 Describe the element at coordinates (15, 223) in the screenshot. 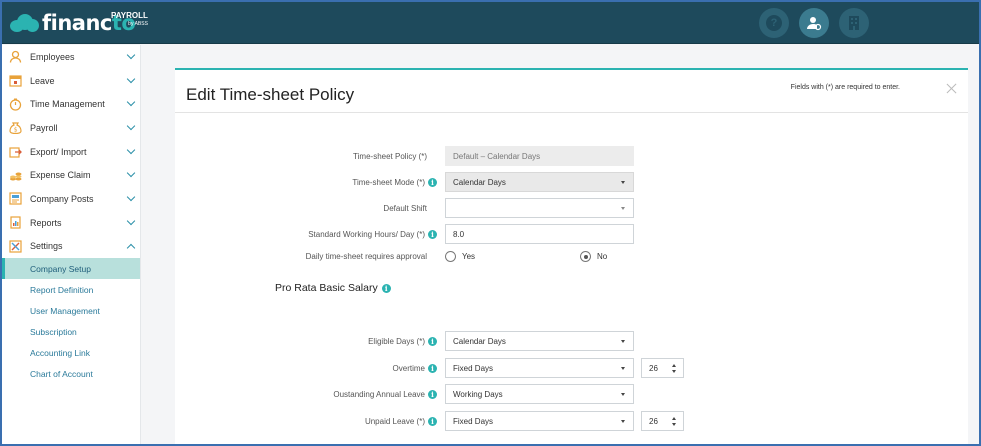

I see `report-icon` at that location.